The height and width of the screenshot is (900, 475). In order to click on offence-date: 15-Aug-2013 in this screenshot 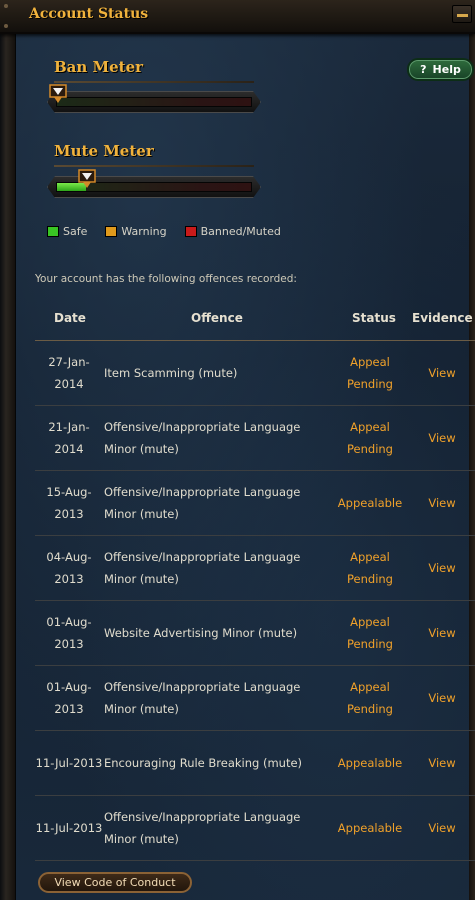, I will do `click(69, 503)`.